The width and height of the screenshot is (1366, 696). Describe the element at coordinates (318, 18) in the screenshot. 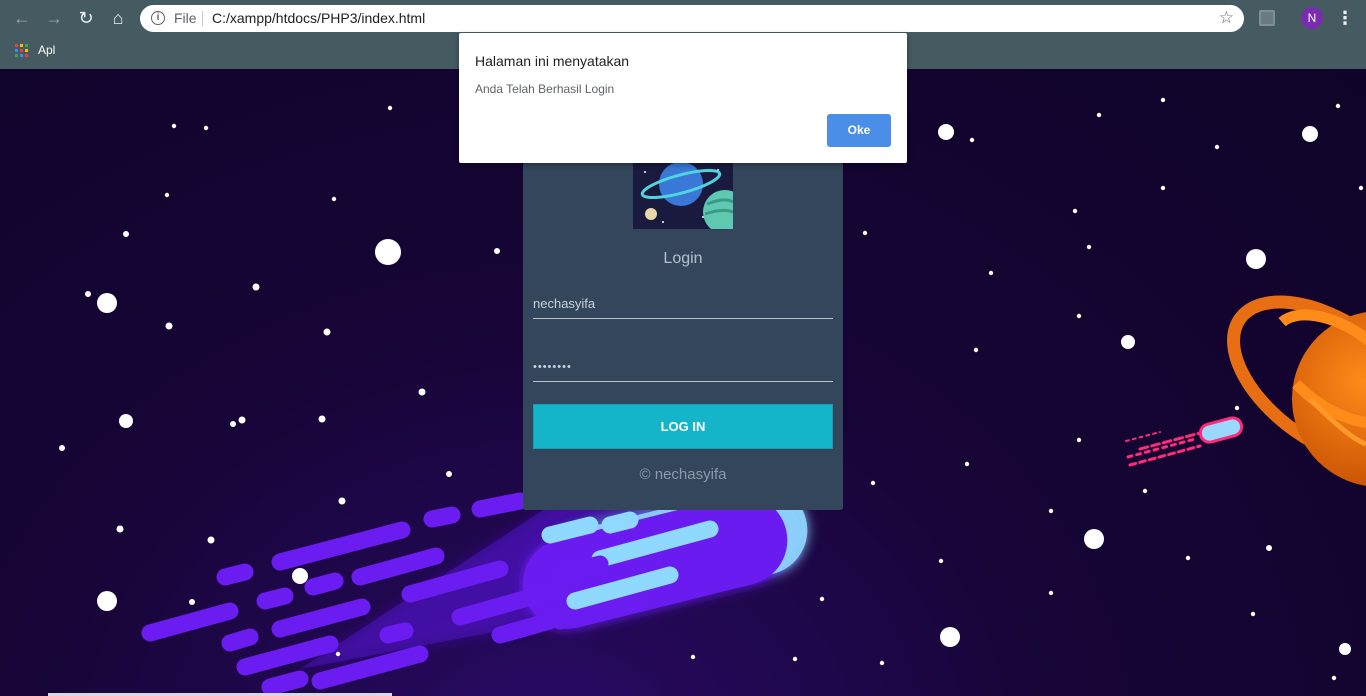

I see `url-text: C:/xampp/htdocs/PHP3/index.html` at that location.